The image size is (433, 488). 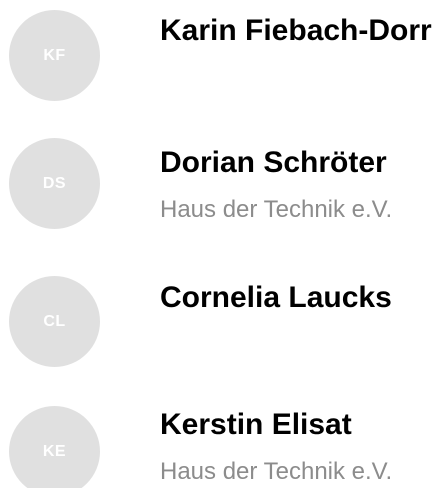 I want to click on contact-name: Dorian Schröter, so click(x=273, y=162).